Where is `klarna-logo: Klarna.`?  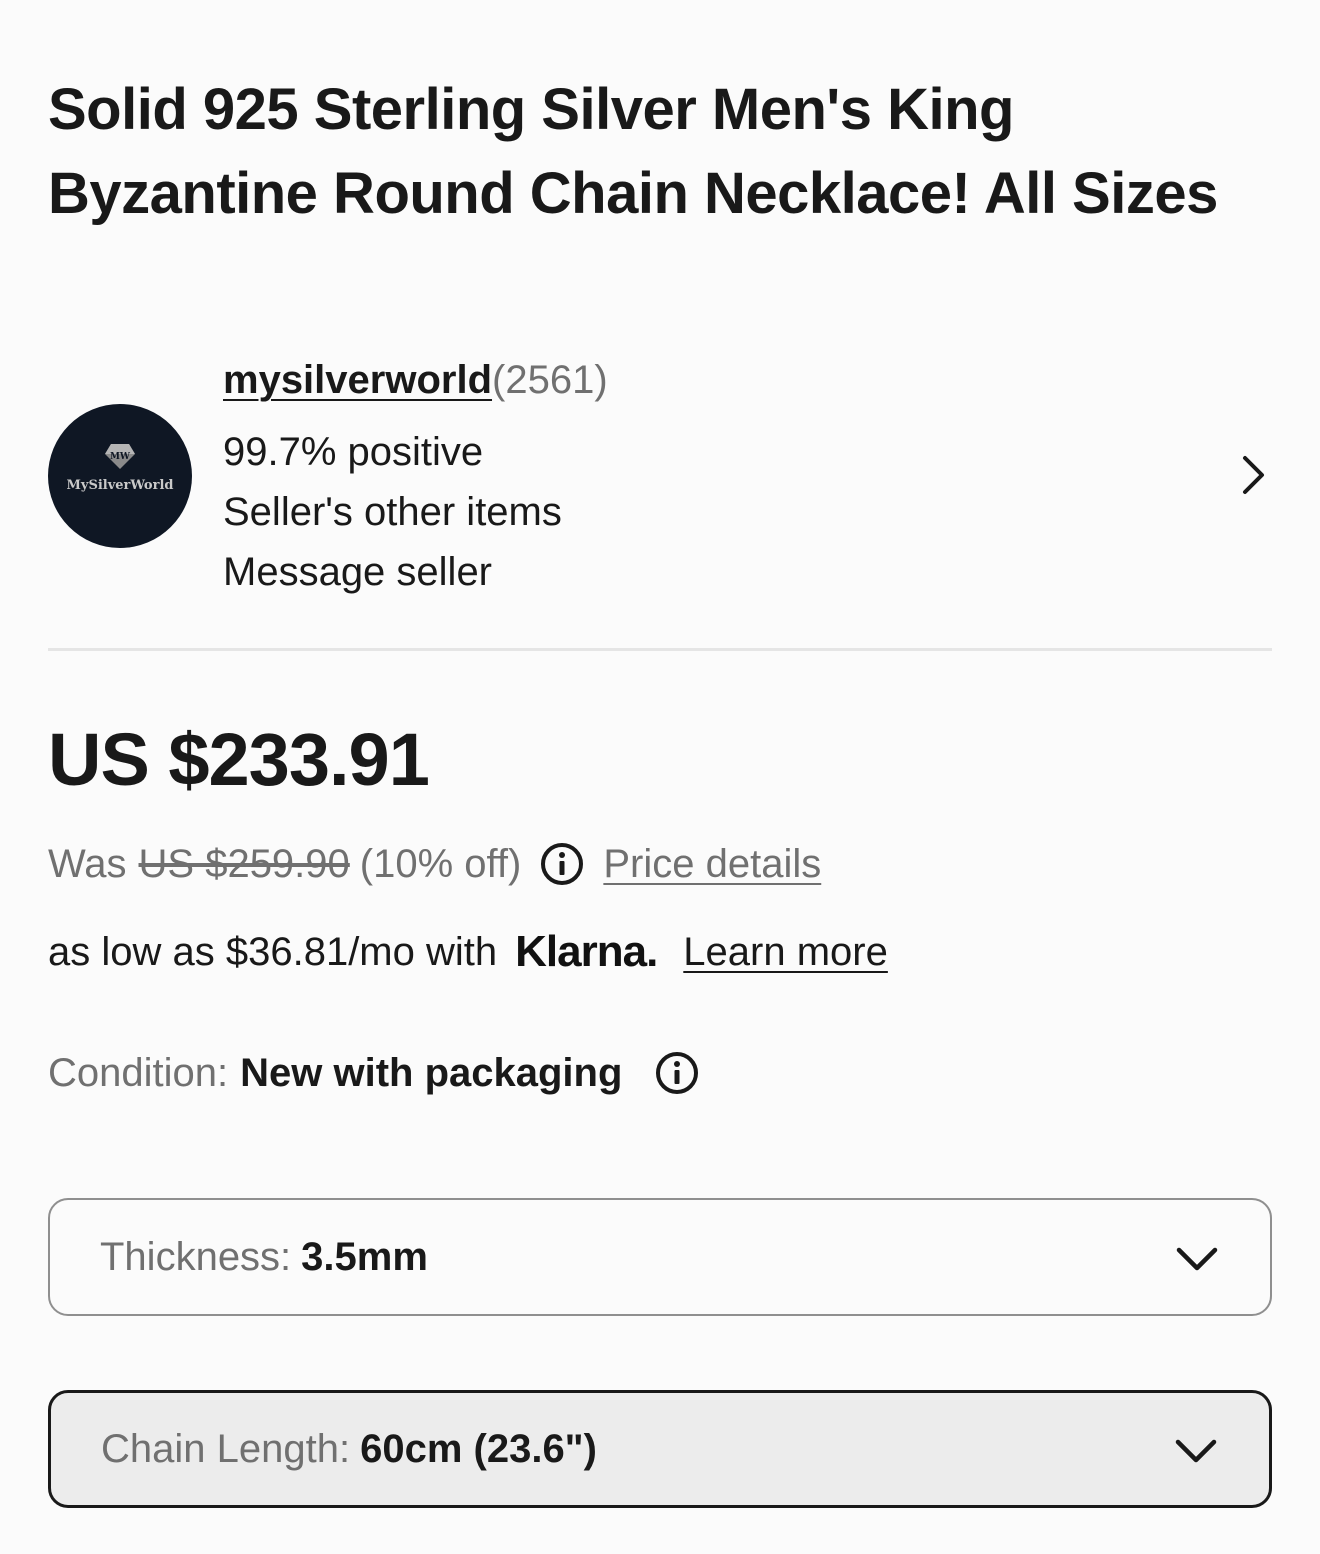 klarna-logo: Klarna. is located at coordinates (586, 951).